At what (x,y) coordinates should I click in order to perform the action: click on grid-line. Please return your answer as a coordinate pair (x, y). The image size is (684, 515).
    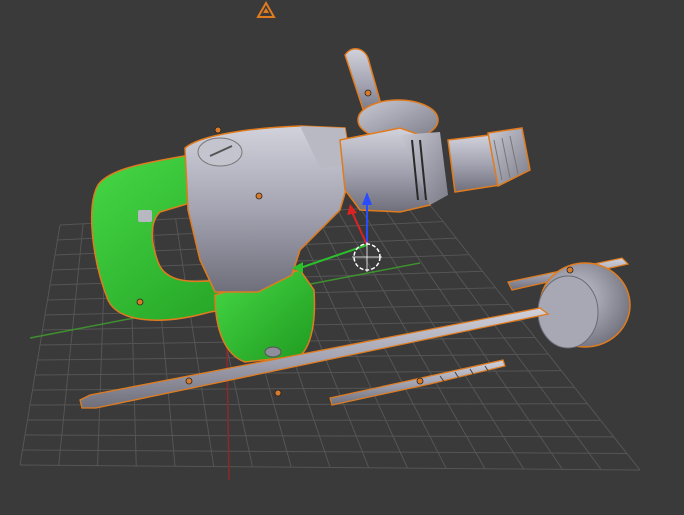
    Looking at the image, I should click on (330, 467).